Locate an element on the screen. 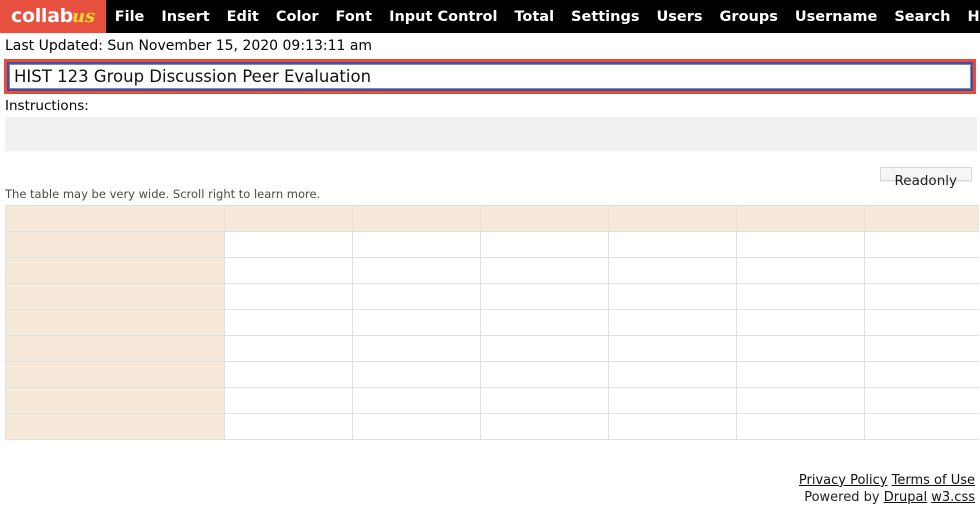 This screenshot has width=980, height=529. nav-item-total: Total is located at coordinates (534, 16).